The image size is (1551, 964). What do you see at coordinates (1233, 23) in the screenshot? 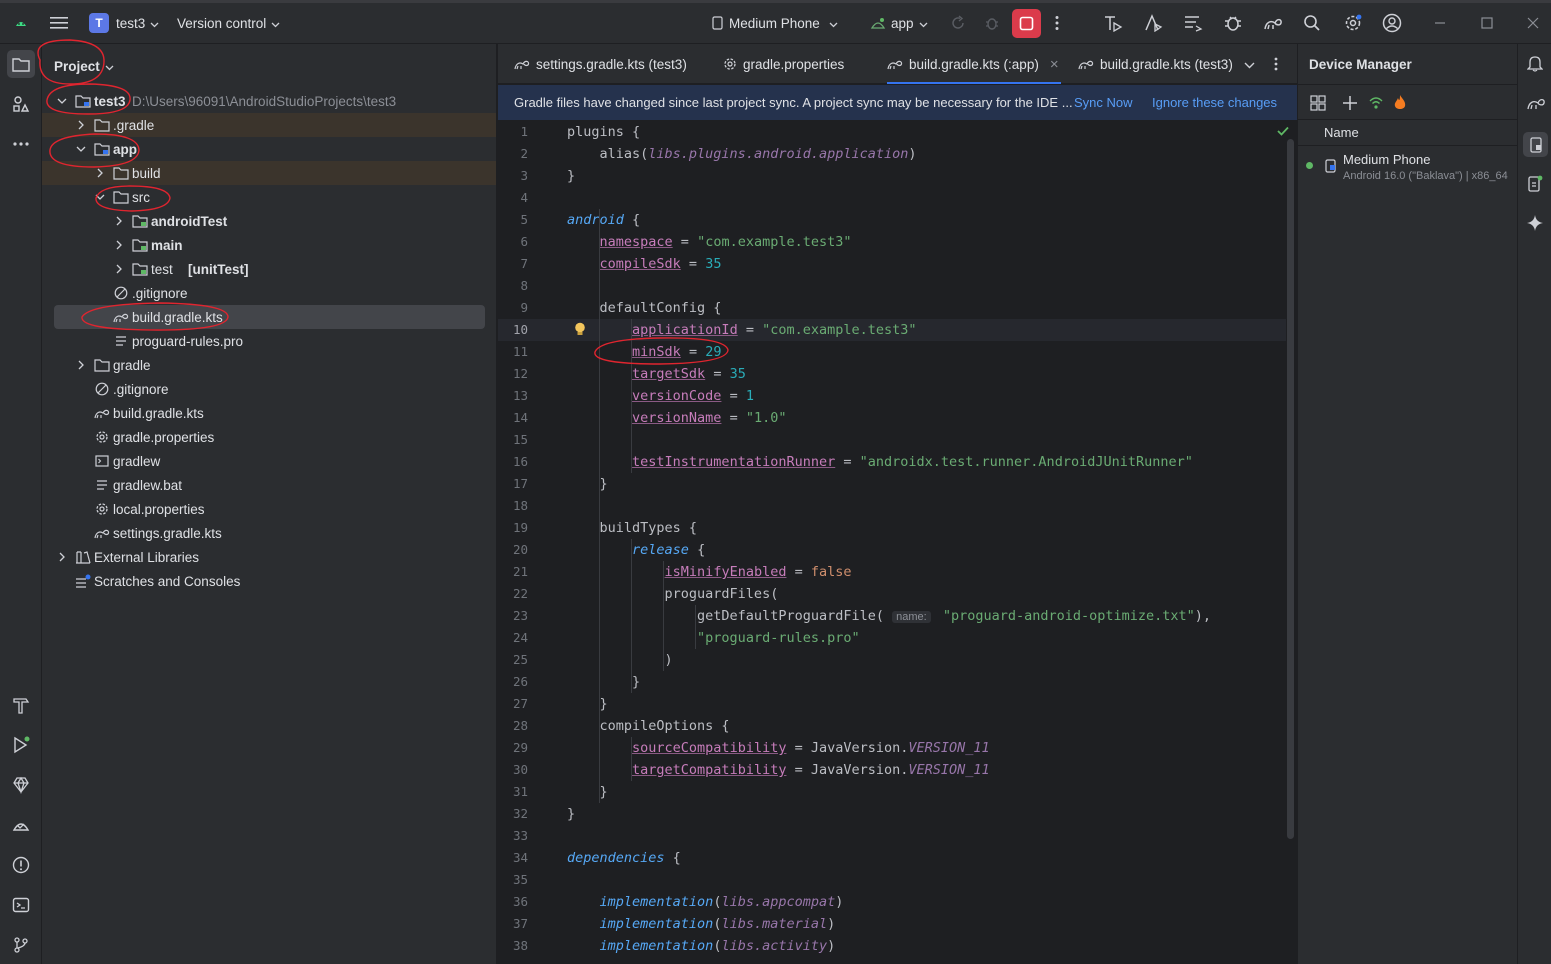
I see `attach-debugger-icon` at bounding box center [1233, 23].